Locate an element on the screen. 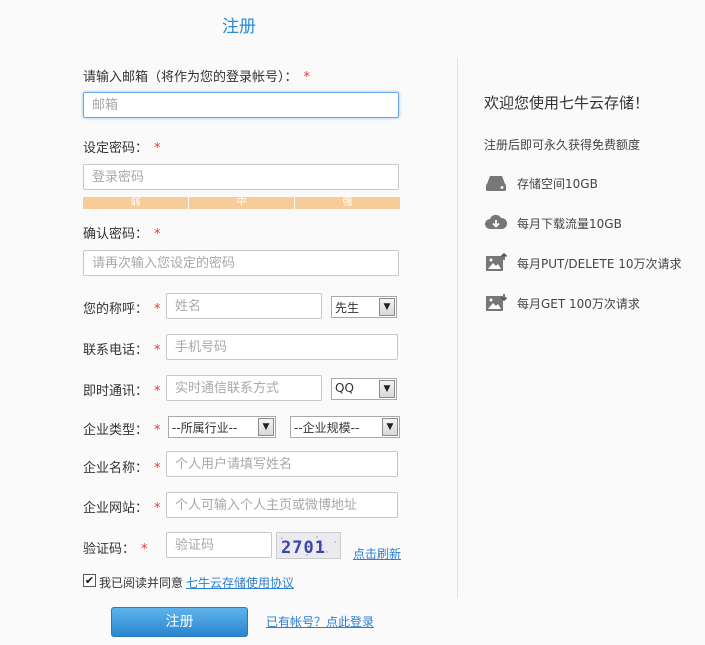  confirm-password-label: 确认密码： * is located at coordinates (122, 234).